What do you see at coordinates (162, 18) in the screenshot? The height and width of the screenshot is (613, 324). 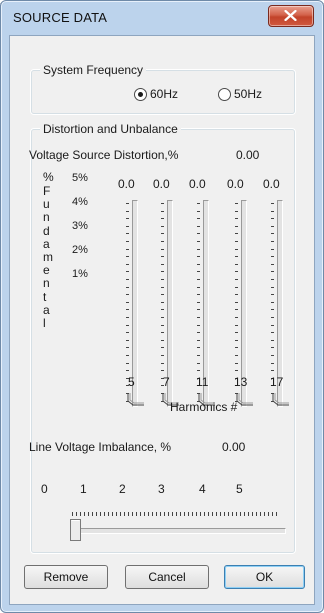 I see `title-bar: SOURCE DATA` at bounding box center [162, 18].